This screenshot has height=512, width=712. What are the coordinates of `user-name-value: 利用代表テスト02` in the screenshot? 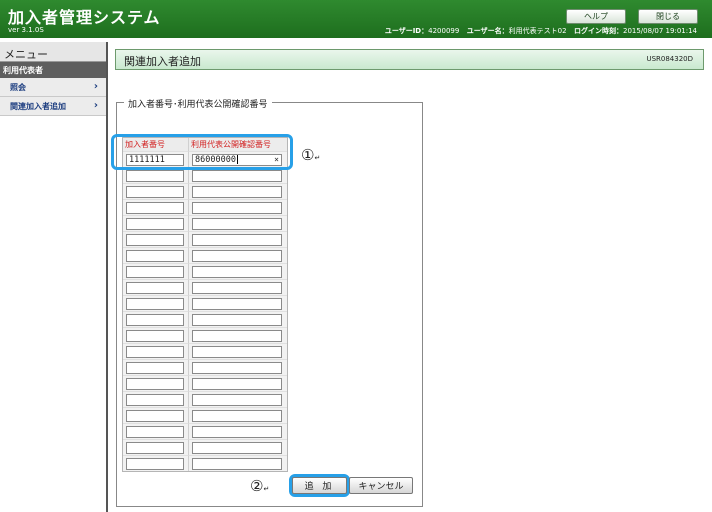 It's located at (537, 31).